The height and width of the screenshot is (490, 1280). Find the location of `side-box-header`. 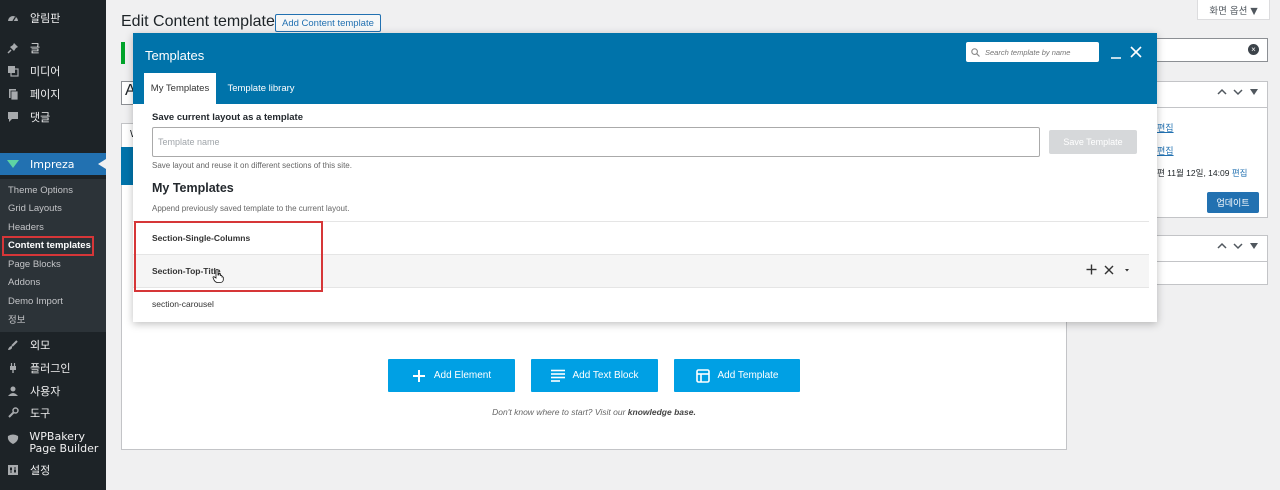

side-box-header is located at coordinates (1212, 249).